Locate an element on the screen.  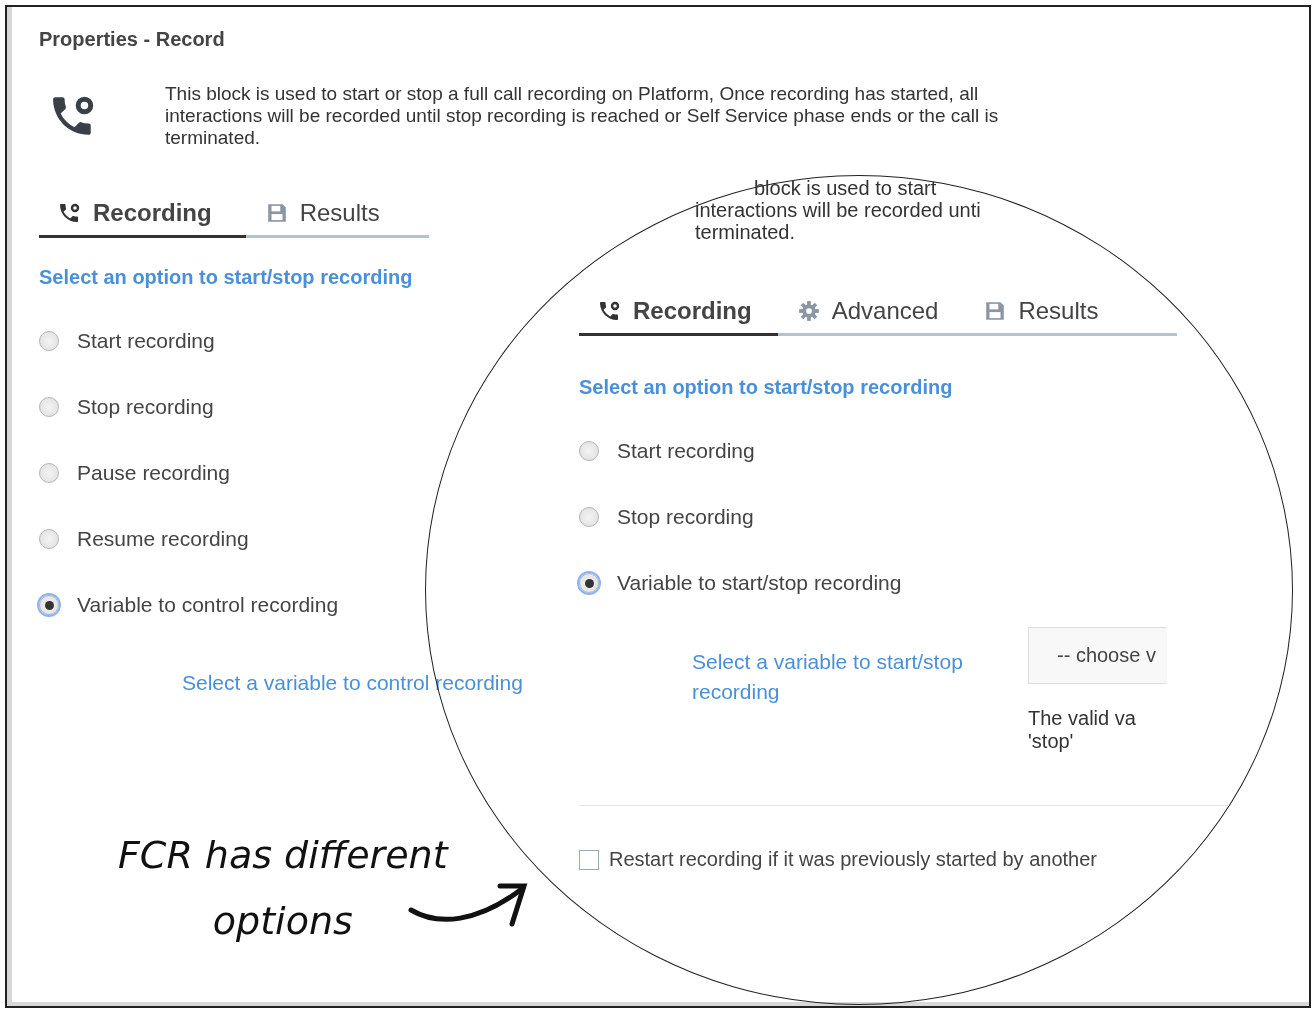
tab: Advanced is located at coordinates (871, 314).